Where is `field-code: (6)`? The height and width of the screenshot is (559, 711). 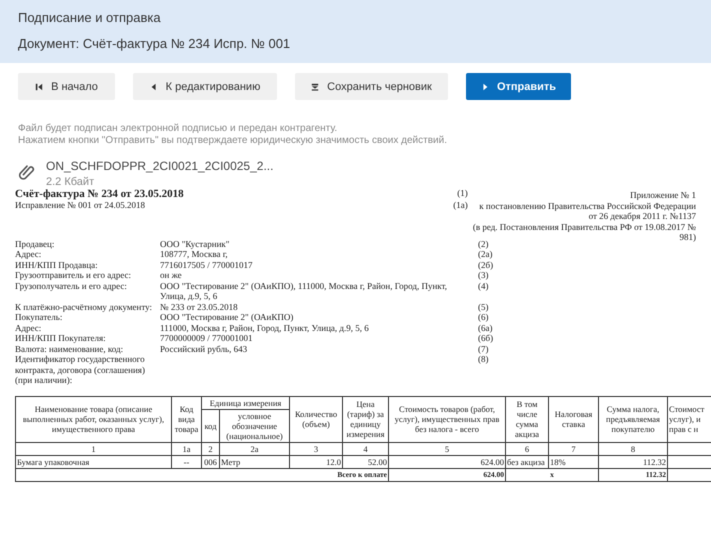
field-code: (6) is located at coordinates (484, 317).